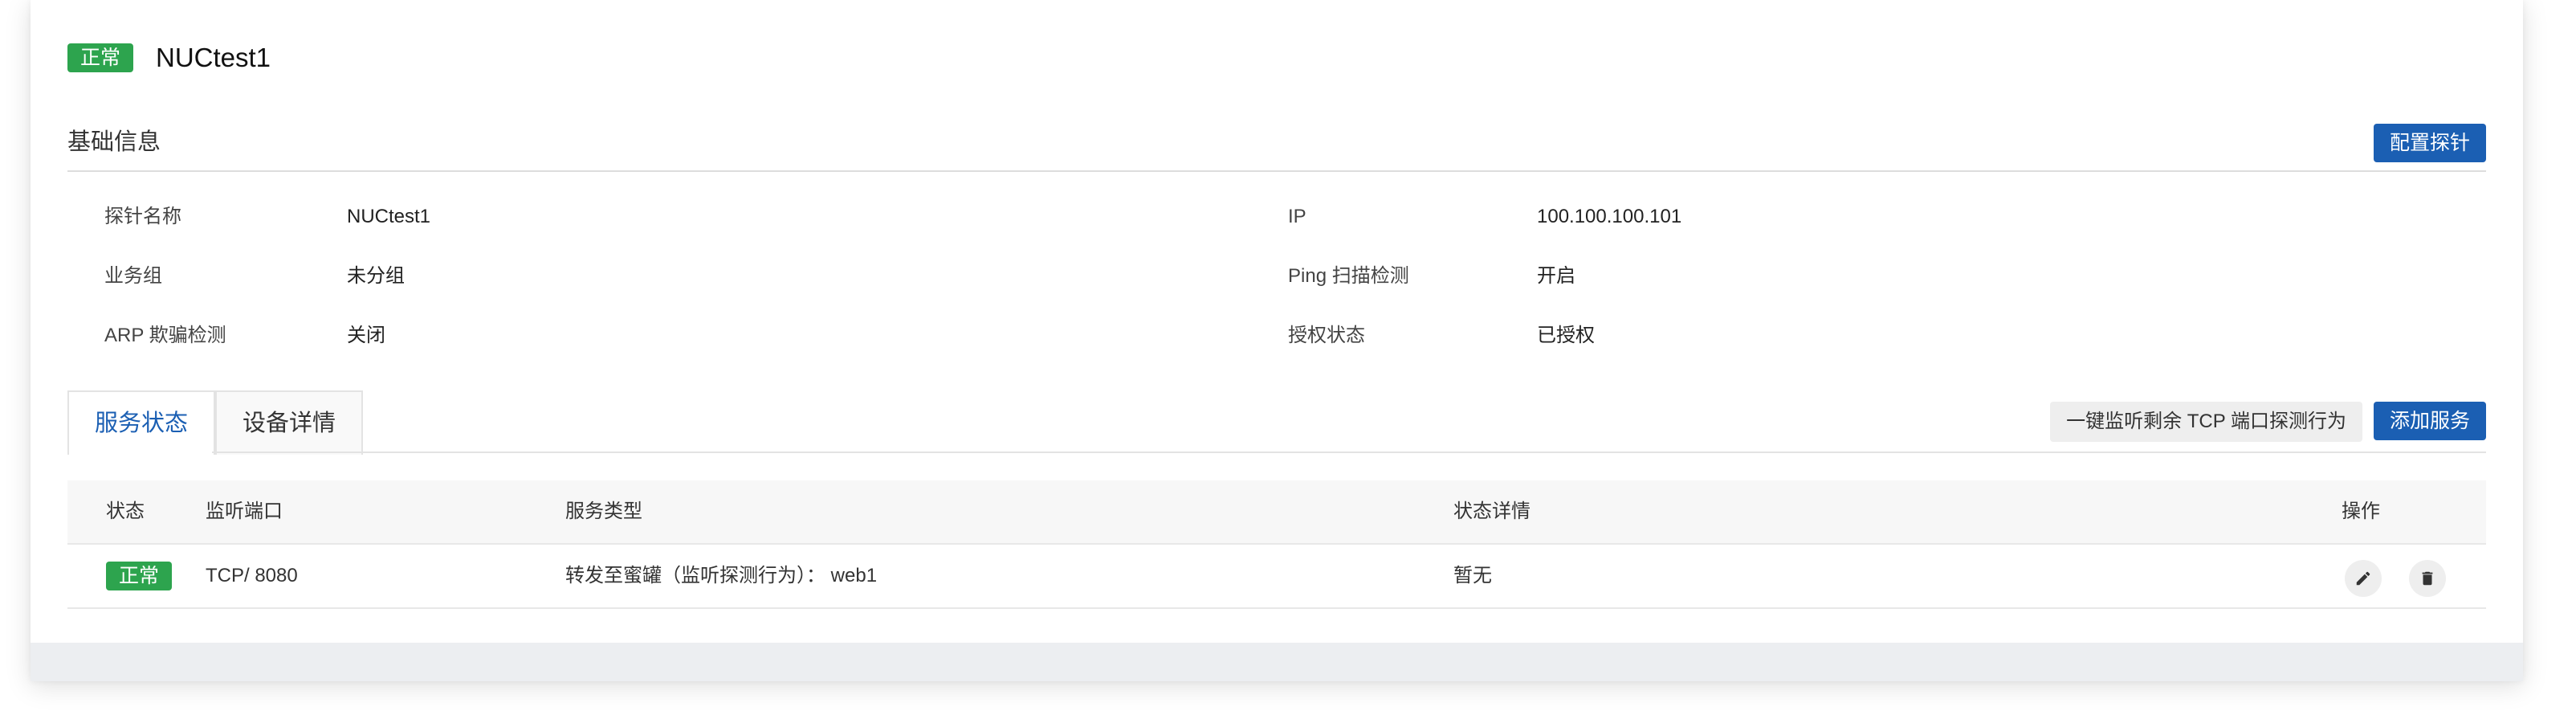  Describe the element at coordinates (244, 511) in the screenshot. I see `column-header-port: 监听端口` at that location.